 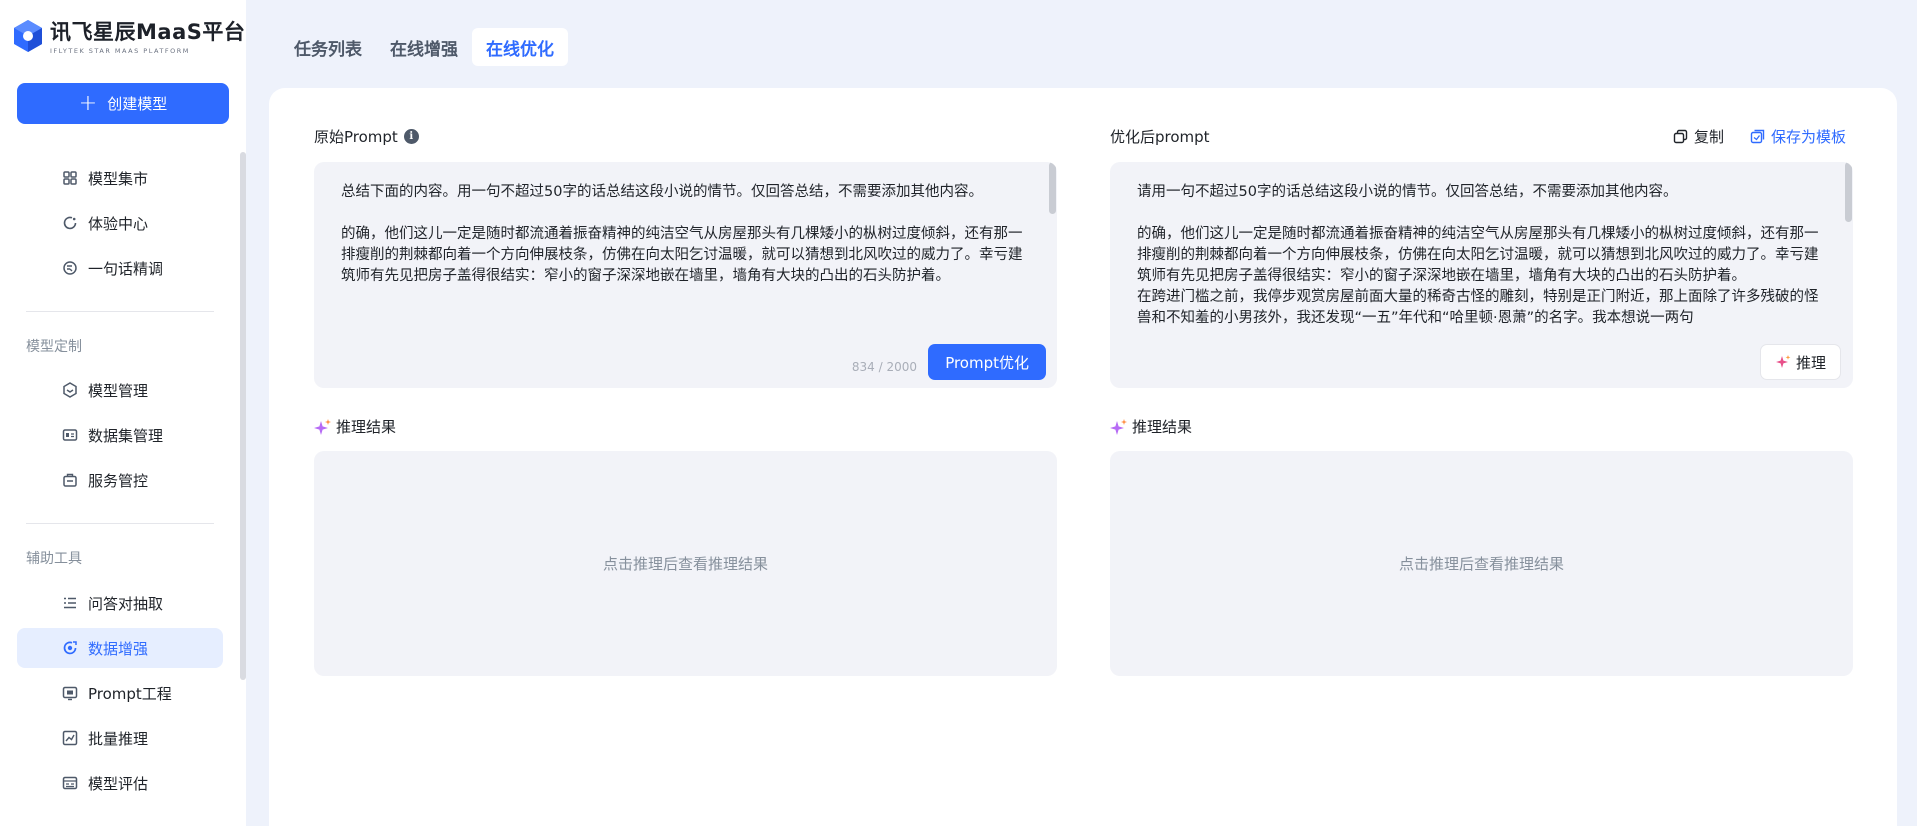 I want to click on sidebar-item-label: 模型评估, so click(x=118, y=783).